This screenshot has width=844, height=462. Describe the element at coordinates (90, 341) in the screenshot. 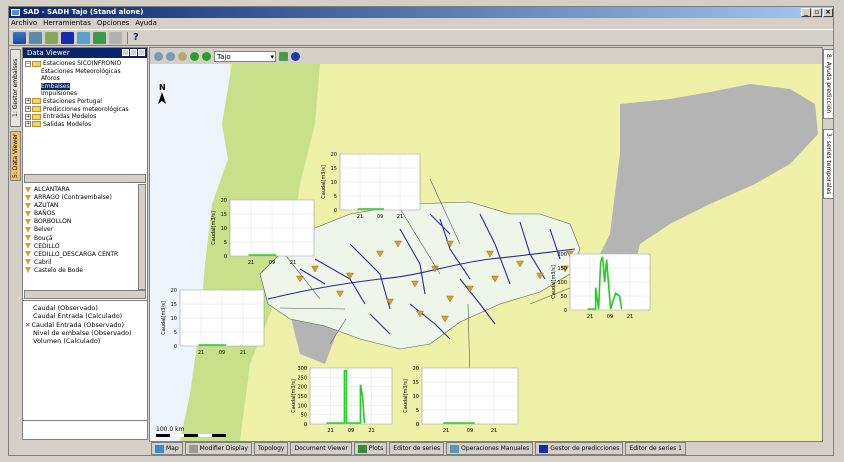

I see `variable-item: Volumen (Calculado)` at that location.